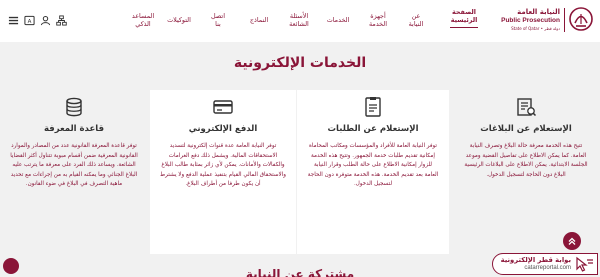 The image size is (600, 277). I want to click on nav-label: اتصل, so click(218, 16).